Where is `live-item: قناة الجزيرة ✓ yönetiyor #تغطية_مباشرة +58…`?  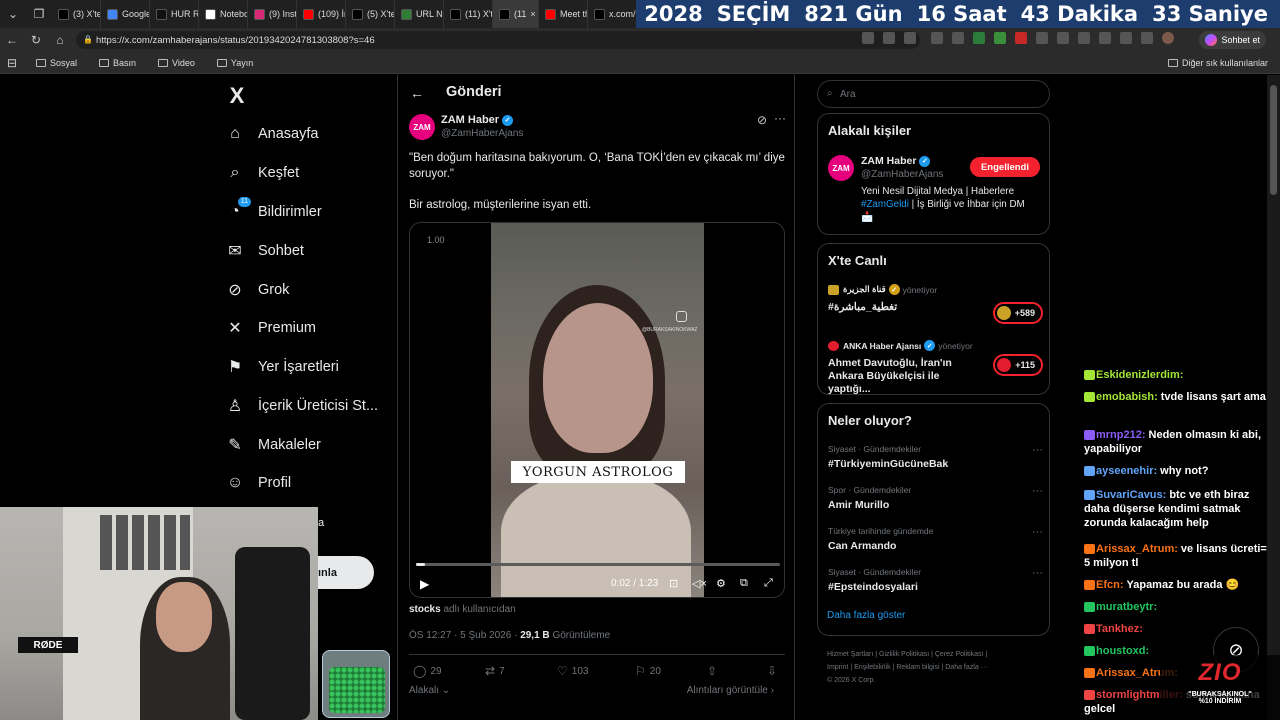
live-item: قناة الجزيرة ✓ yönetiyor #تغطية_مباشرة +58… is located at coordinates (935, 304).